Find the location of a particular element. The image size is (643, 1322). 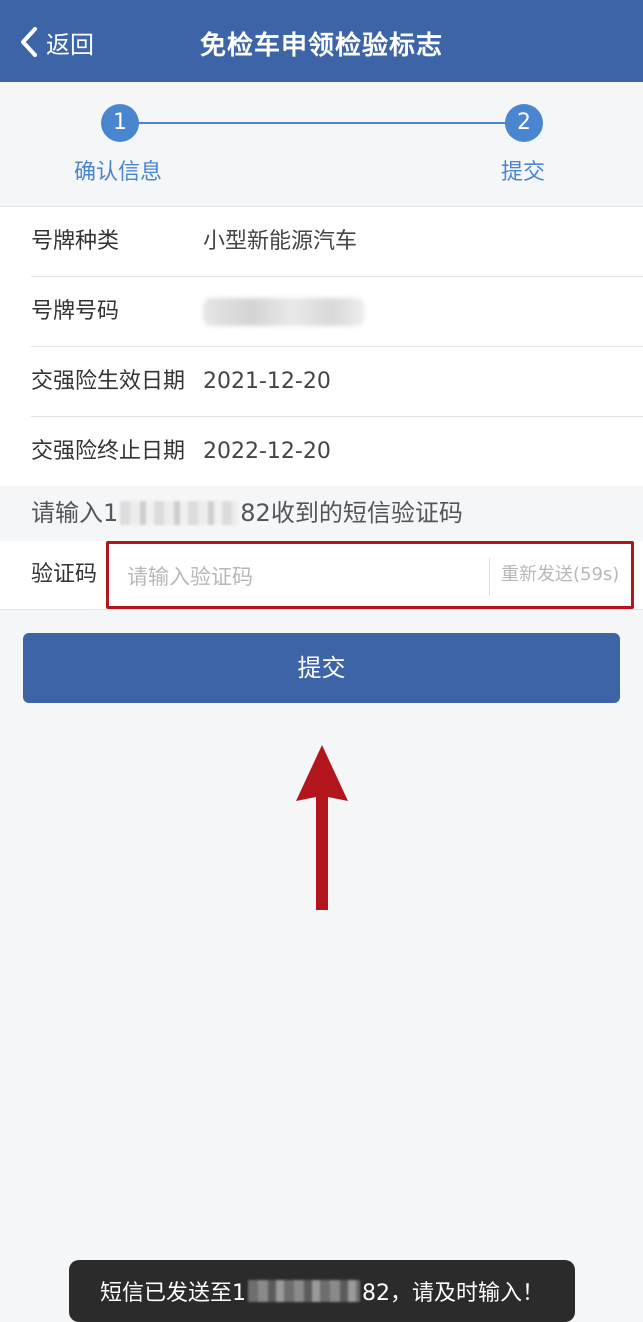

step-indicator: 1 2 确认信息 提交 is located at coordinates (321, 144).